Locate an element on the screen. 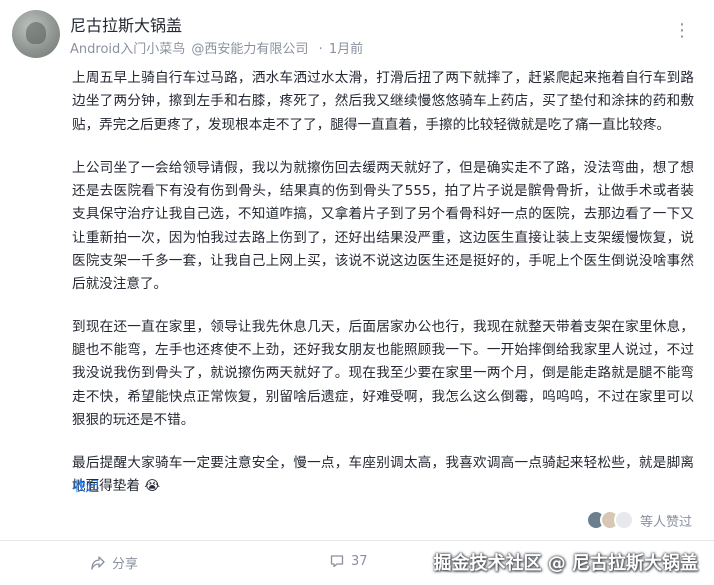 The width and height of the screenshot is (714, 585). post-header: 尼古拉斯大锅盖 Android入门小菜鸟 @西安能力有限公司 · 1月前 ⋮ is located at coordinates (357, 36).